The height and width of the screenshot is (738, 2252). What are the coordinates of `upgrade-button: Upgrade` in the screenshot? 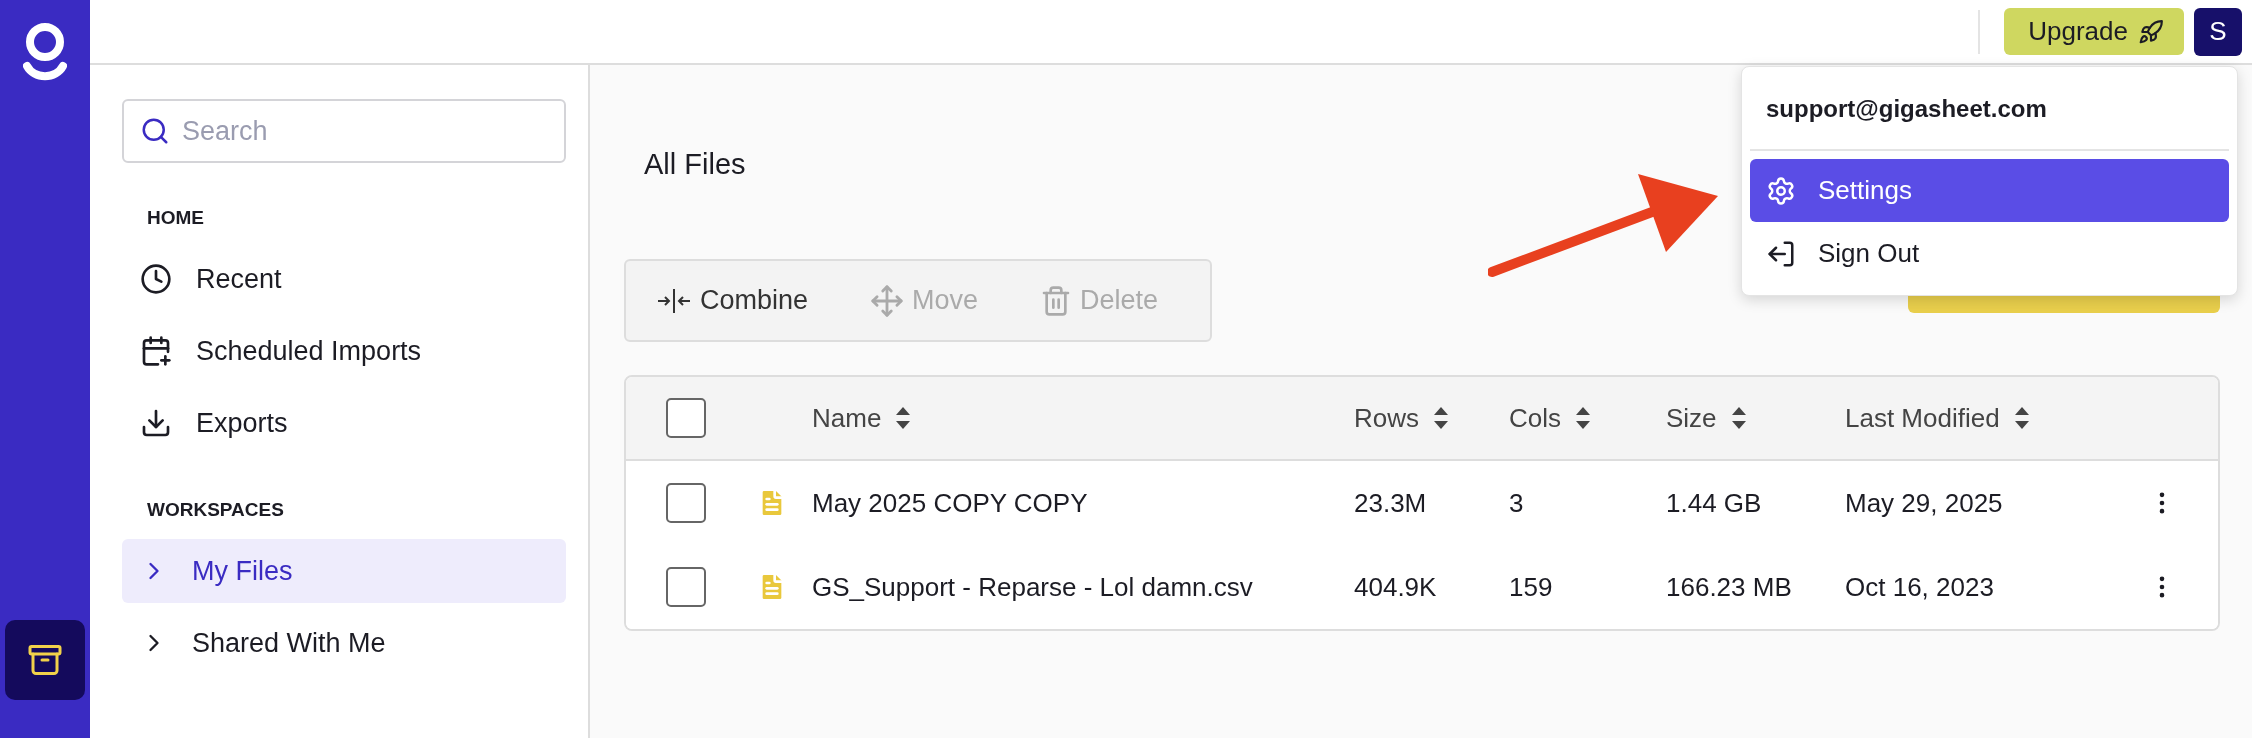 It's located at (2094, 31).